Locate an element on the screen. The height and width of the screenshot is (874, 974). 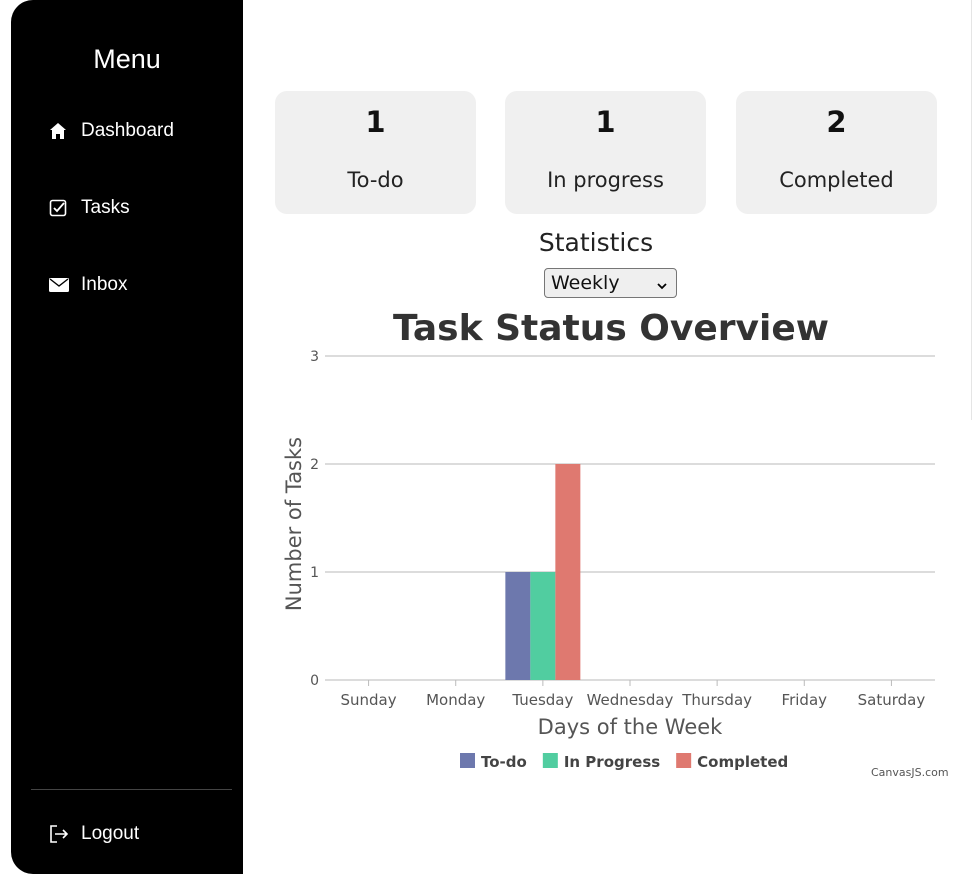
chart-title: Task Status Overview is located at coordinates (611, 328).